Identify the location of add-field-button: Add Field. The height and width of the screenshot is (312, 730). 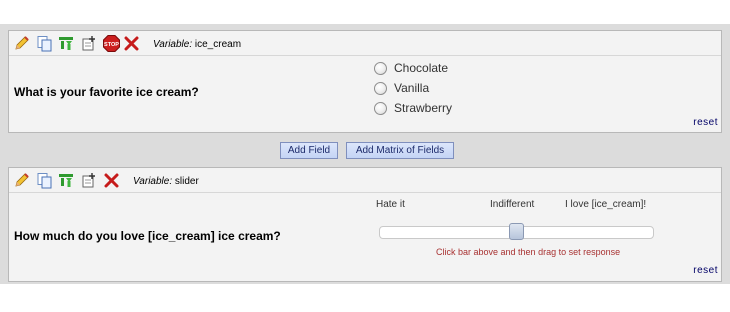
(309, 150).